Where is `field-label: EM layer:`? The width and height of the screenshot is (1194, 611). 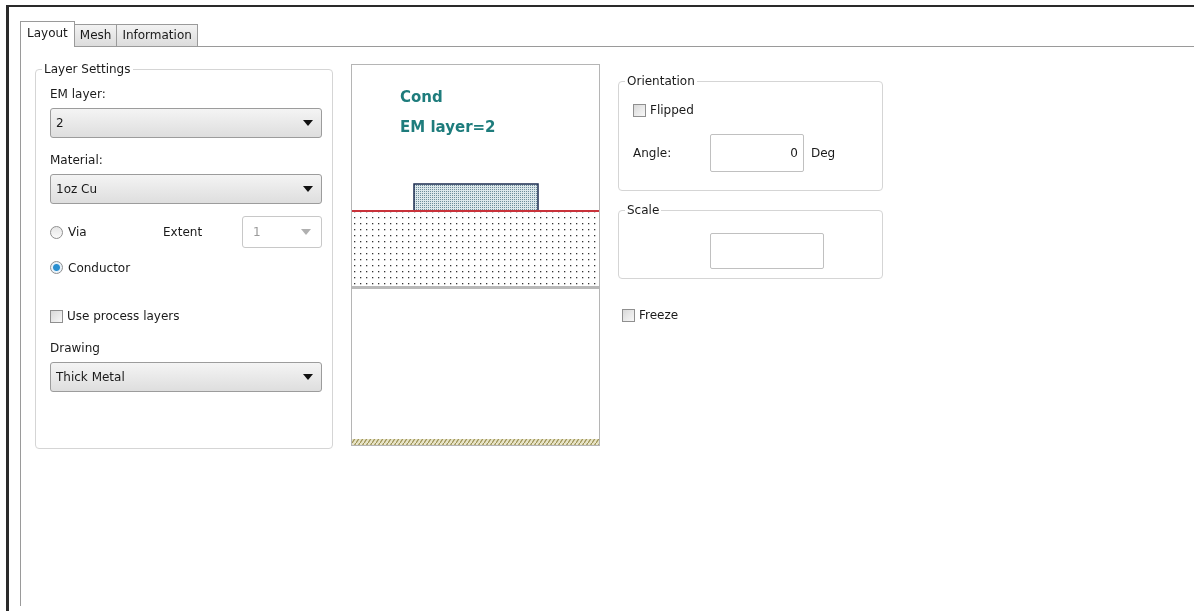 field-label: EM layer: is located at coordinates (78, 94).